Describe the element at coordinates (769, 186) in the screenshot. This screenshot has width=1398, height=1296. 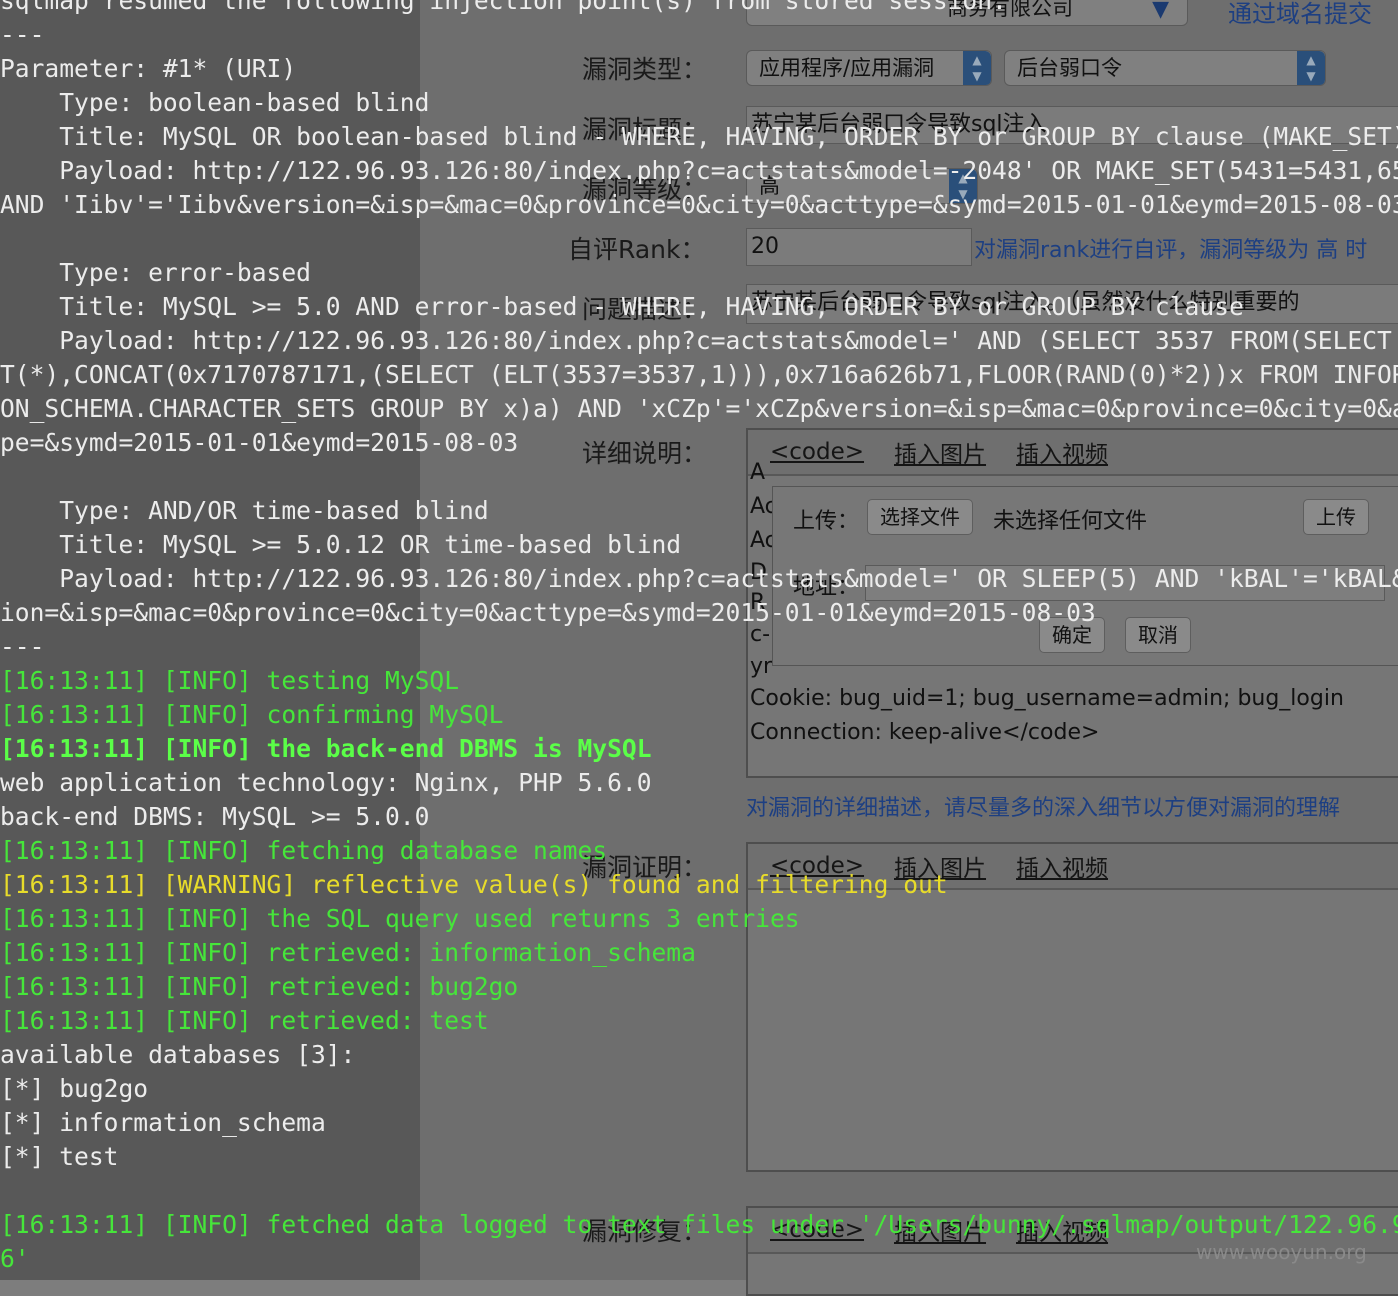
I see `vuln-level-select-value: 高` at that location.